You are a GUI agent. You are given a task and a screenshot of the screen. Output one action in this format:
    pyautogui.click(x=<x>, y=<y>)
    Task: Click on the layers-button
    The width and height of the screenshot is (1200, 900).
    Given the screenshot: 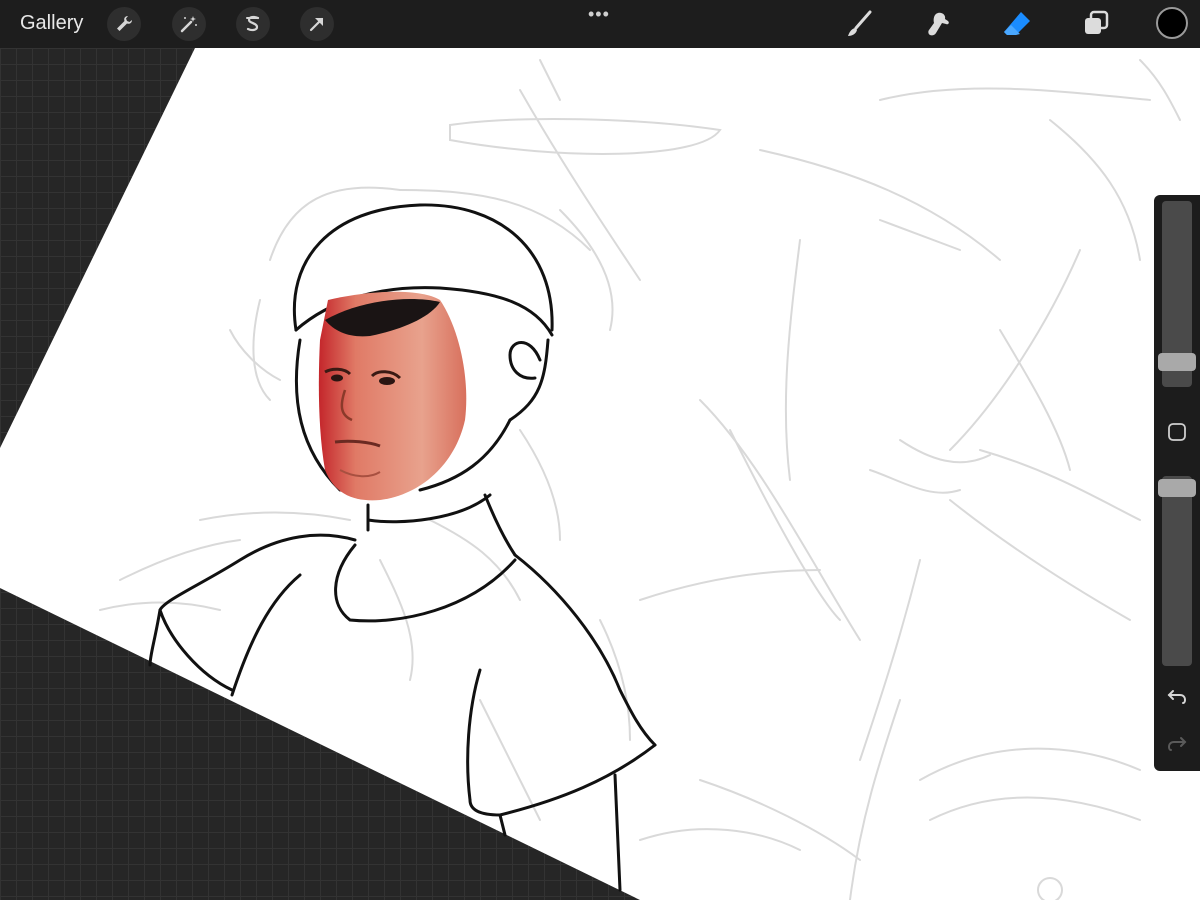 What is the action you would take?
    pyautogui.click(x=1096, y=24)
    